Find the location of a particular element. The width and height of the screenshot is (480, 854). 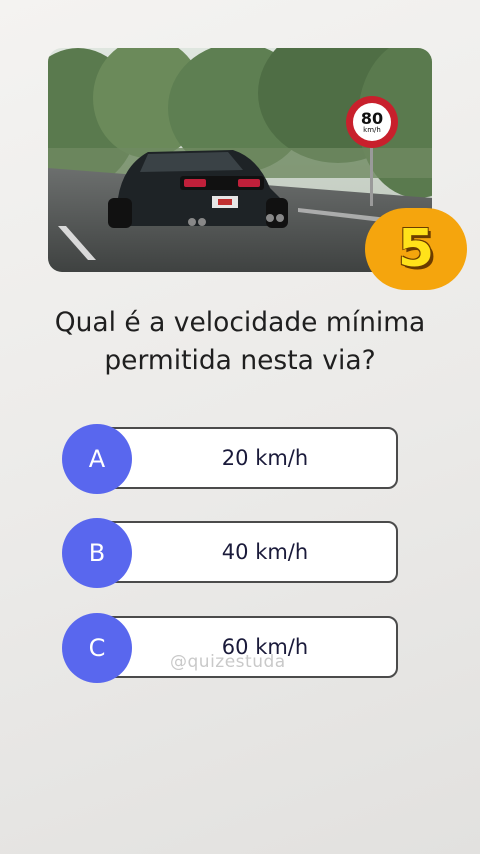

option-a: 20 km/h A is located at coordinates (230, 459).